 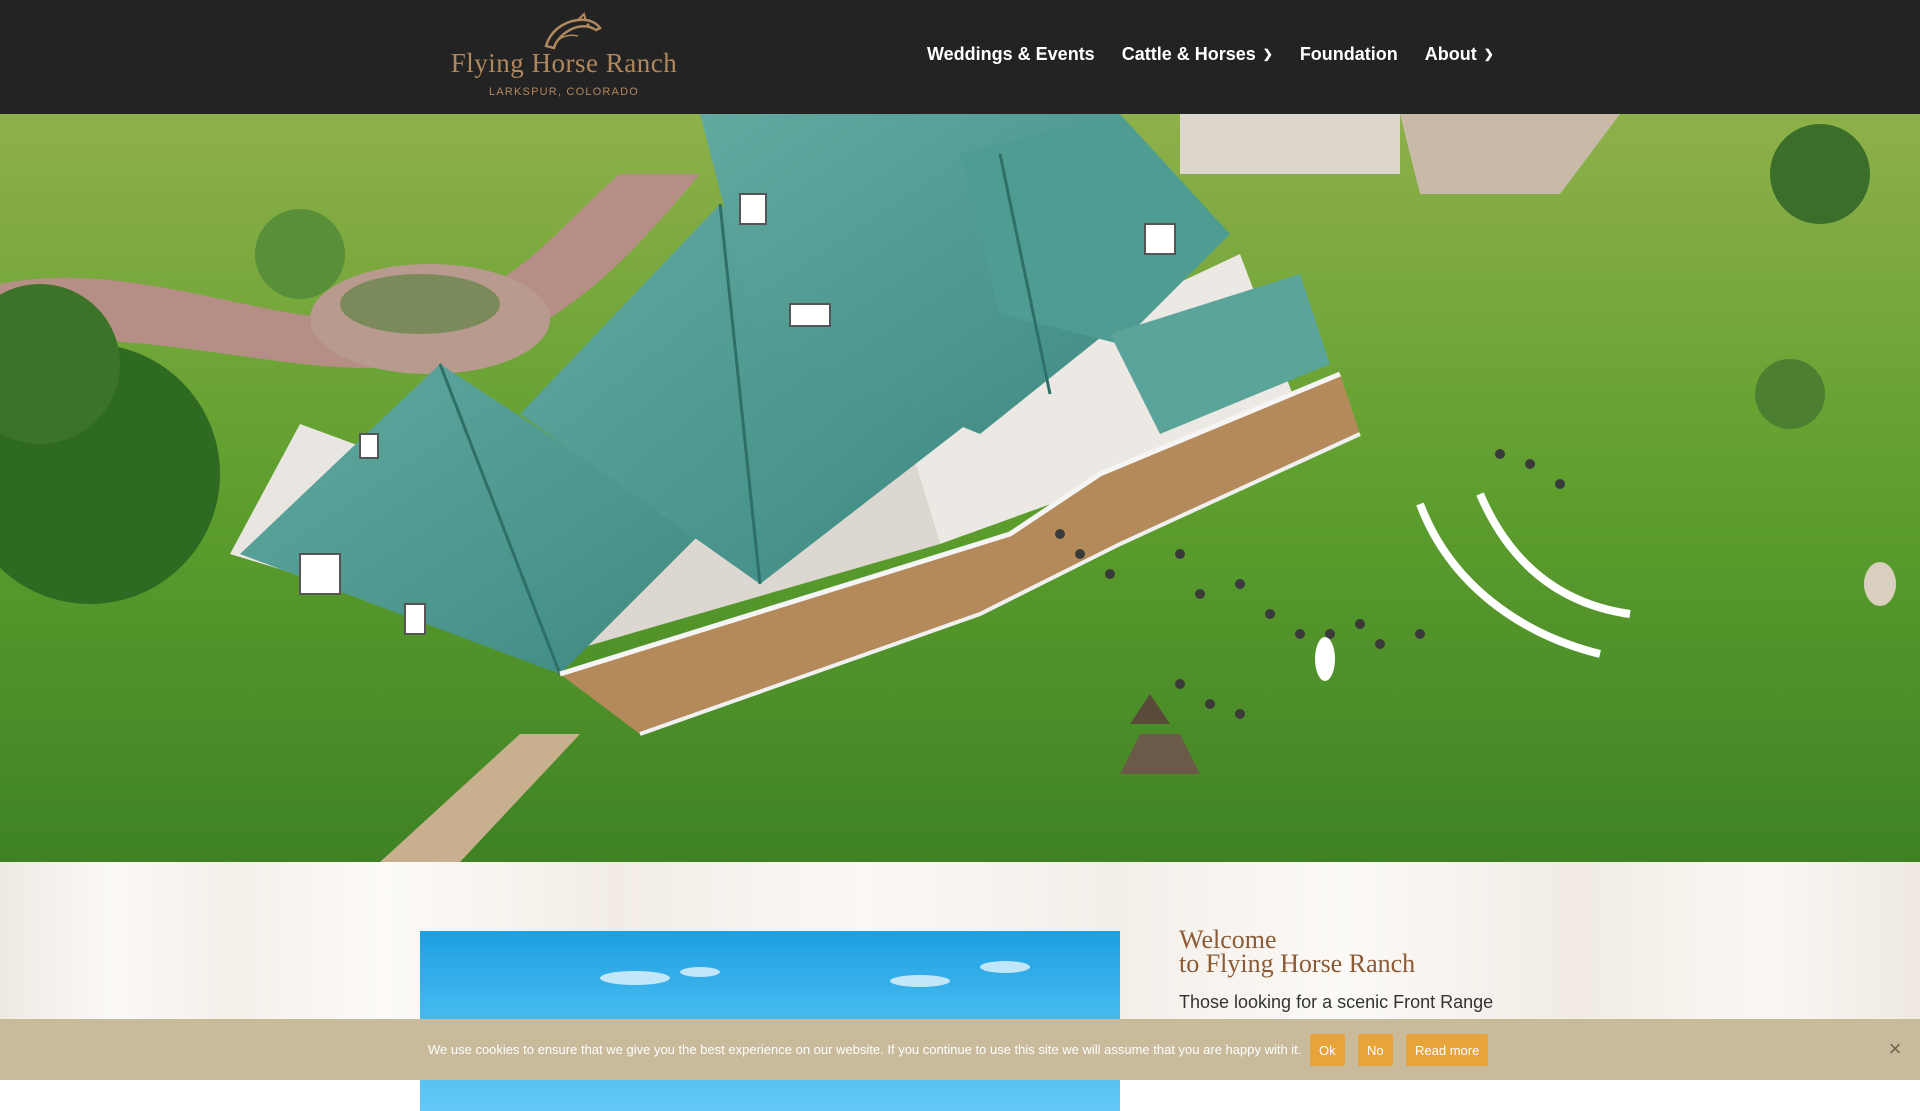 I want to click on cookie-ok-button: Ok, so click(x=1327, y=1050).